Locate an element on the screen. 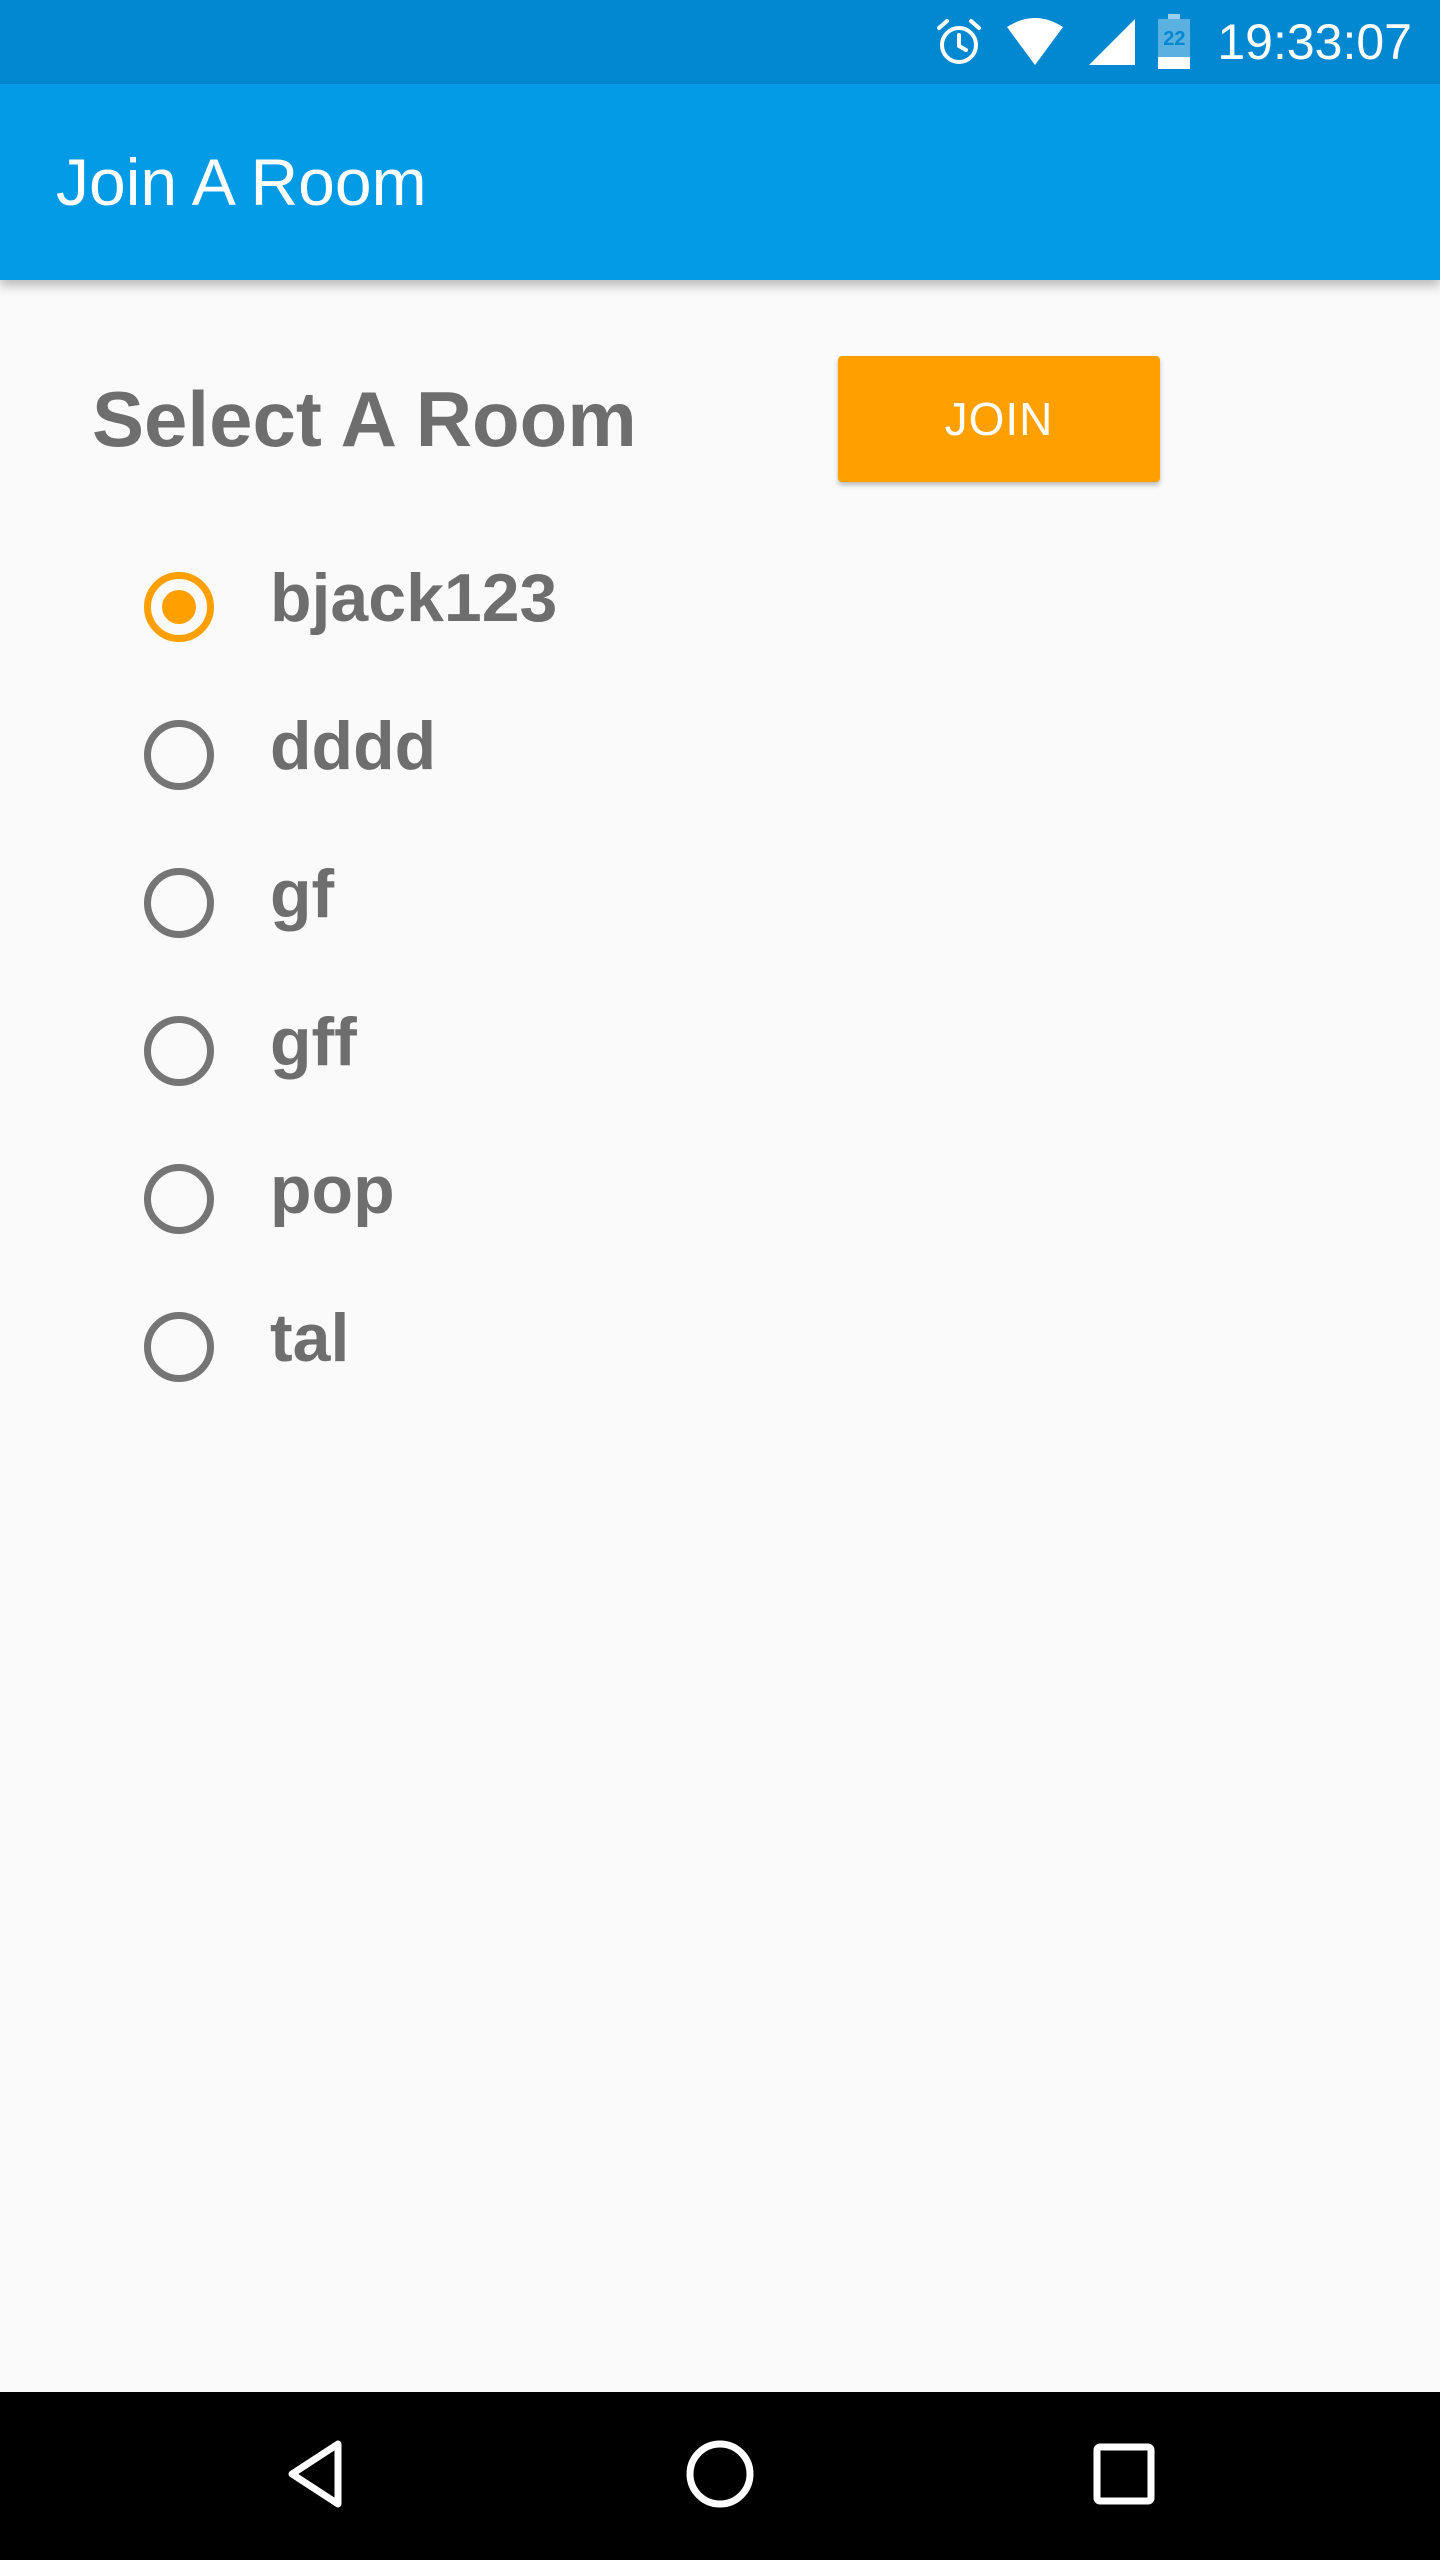  room-option-tal: tal is located at coordinates (720, 1342).